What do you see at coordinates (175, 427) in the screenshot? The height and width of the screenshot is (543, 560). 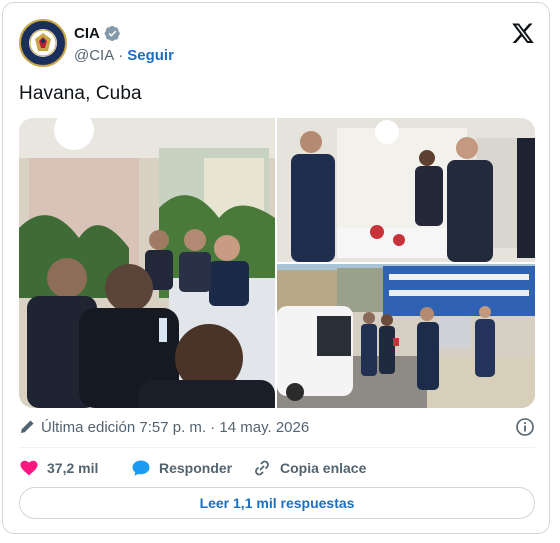 I see `edited-timestamp: Última edición 7:57 p. m. · 14 may. 2026` at bounding box center [175, 427].